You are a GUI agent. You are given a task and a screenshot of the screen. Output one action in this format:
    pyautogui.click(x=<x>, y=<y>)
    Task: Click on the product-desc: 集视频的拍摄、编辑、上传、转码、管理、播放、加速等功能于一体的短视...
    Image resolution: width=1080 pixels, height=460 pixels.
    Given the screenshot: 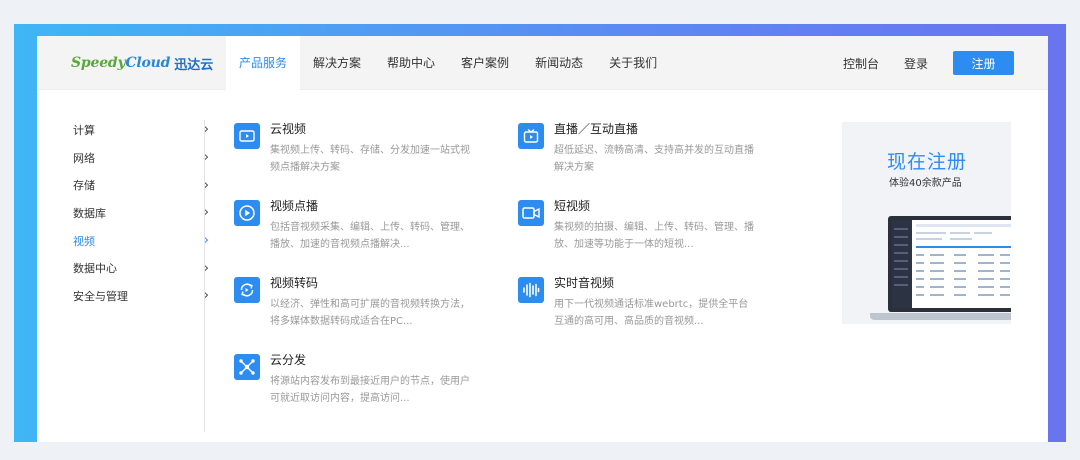 What is the action you would take?
    pyautogui.click(x=654, y=236)
    